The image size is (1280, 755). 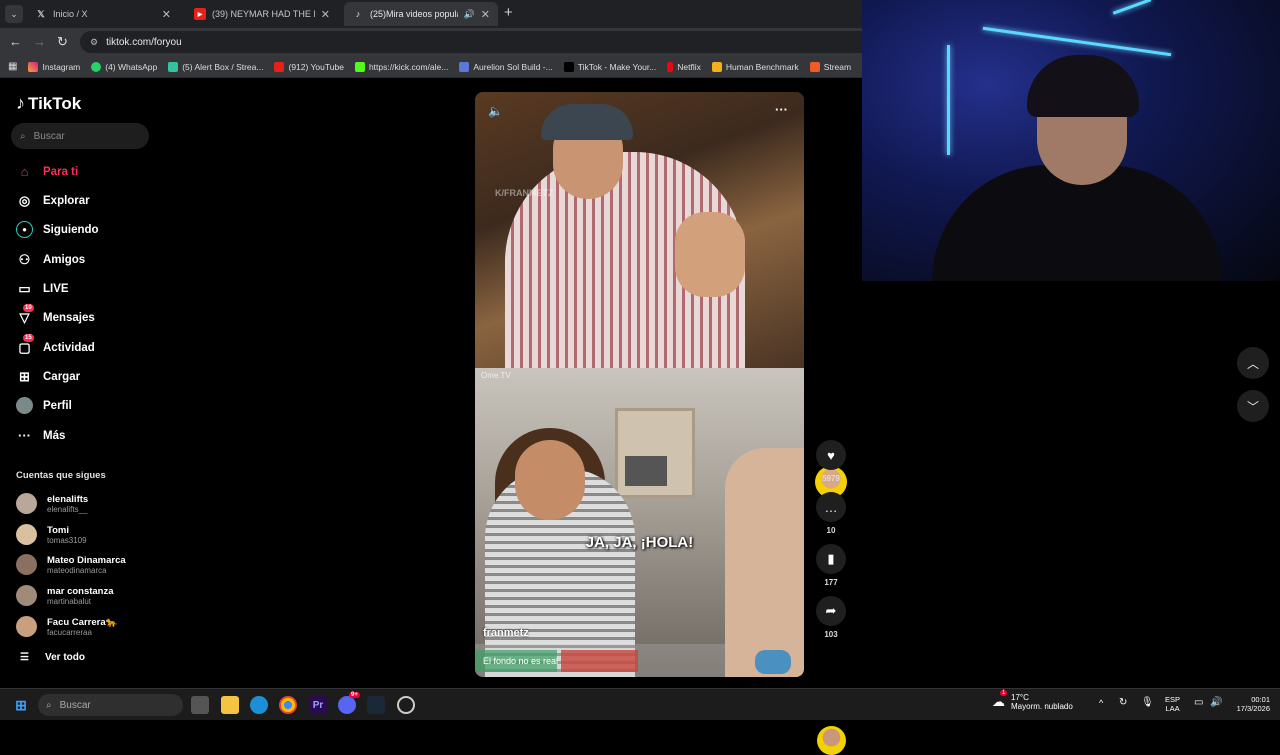 I want to click on nav-cargar: ⊞ Cargar, so click(x=48, y=376).